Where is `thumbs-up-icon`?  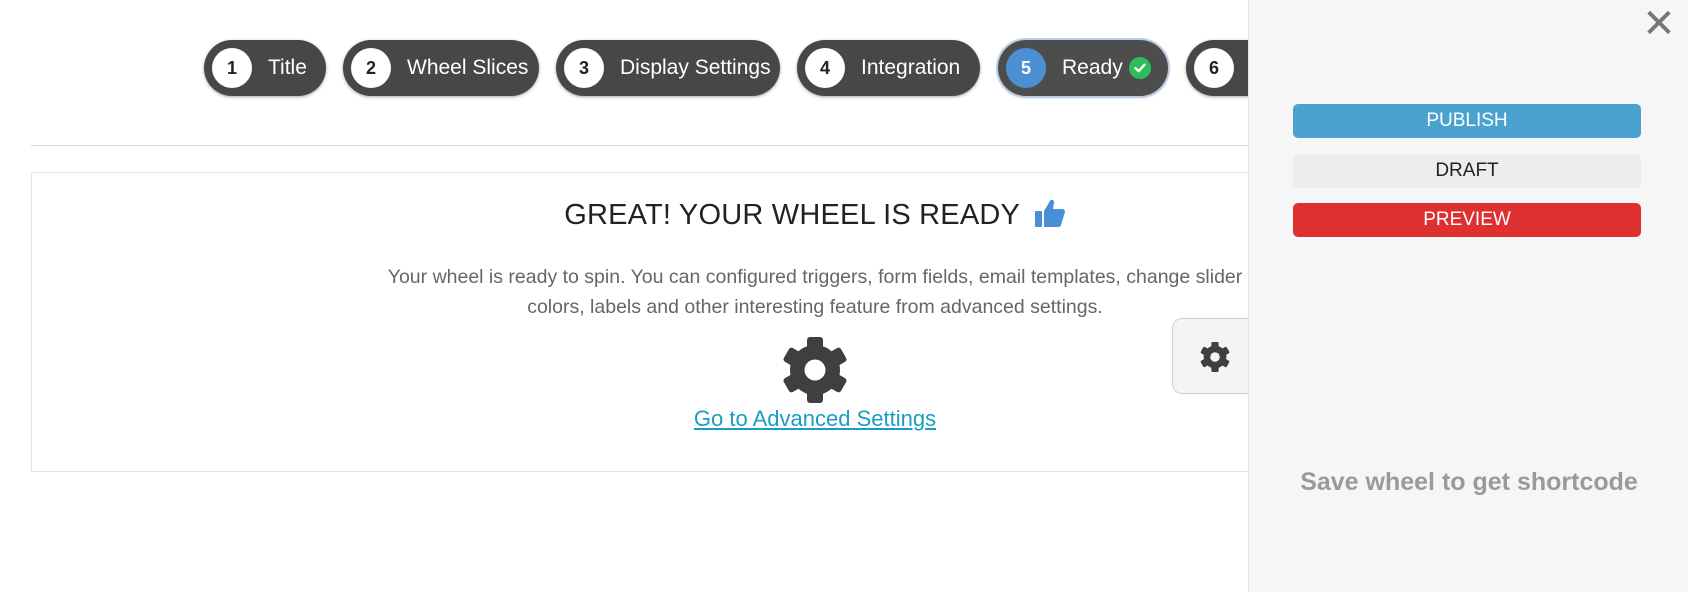 thumbs-up-icon is located at coordinates (1050, 217).